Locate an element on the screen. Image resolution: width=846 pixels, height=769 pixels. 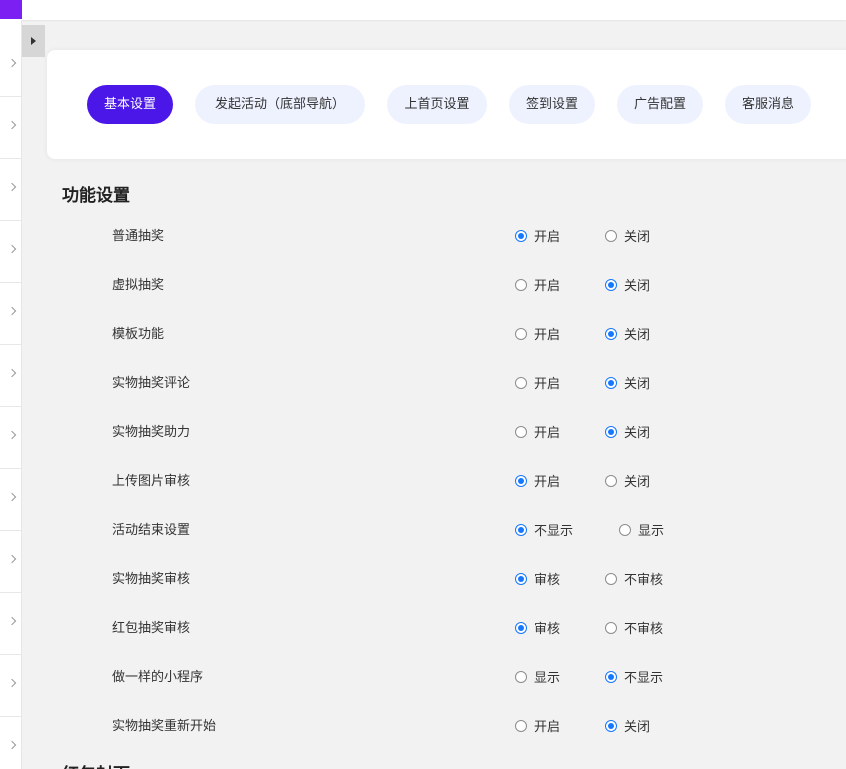
radio-option-label: 不审核 is located at coordinates (644, 629).